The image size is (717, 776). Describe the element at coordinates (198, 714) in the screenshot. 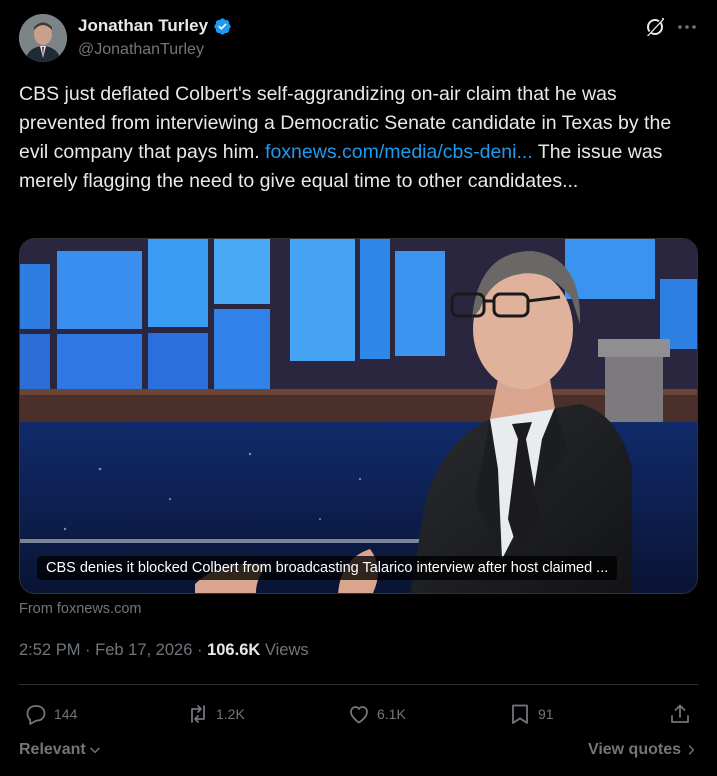

I see `repost-icon` at that location.